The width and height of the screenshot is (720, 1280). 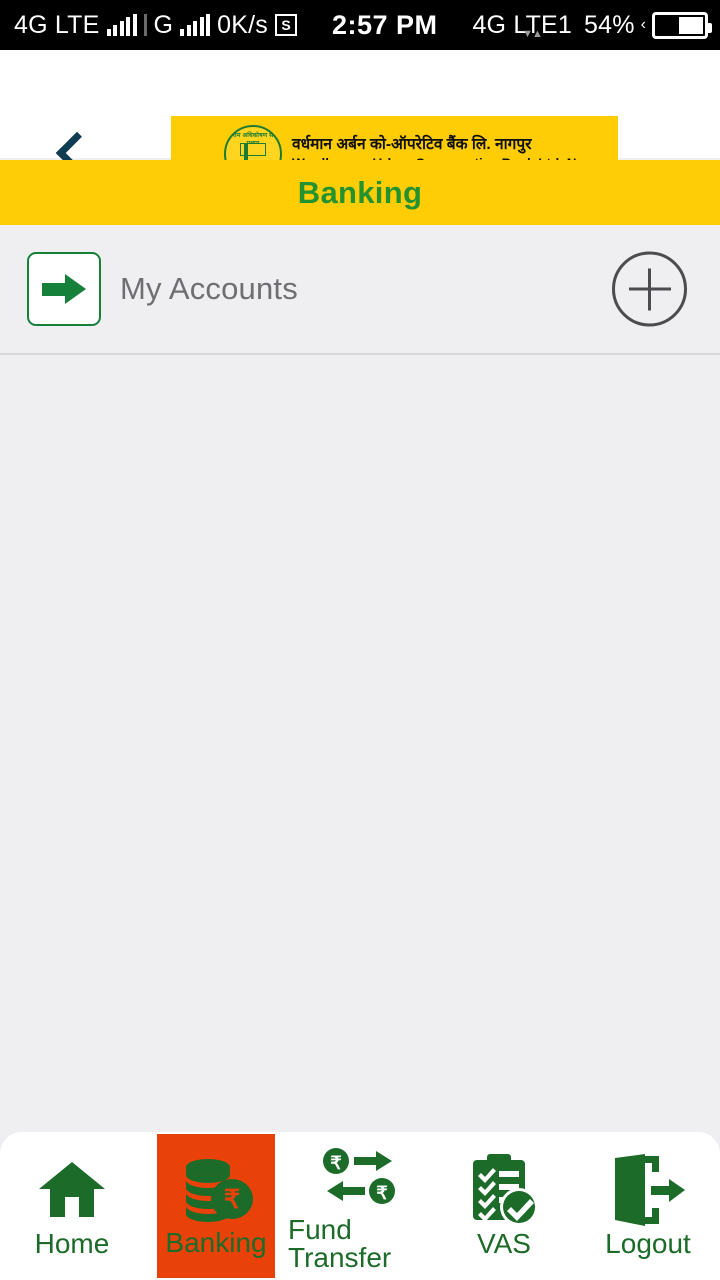 I want to click on logout-door-icon, so click(x=648, y=1190).